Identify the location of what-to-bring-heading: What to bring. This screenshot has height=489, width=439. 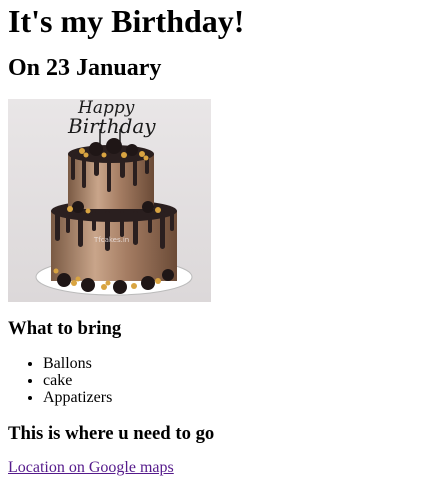
(65, 328).